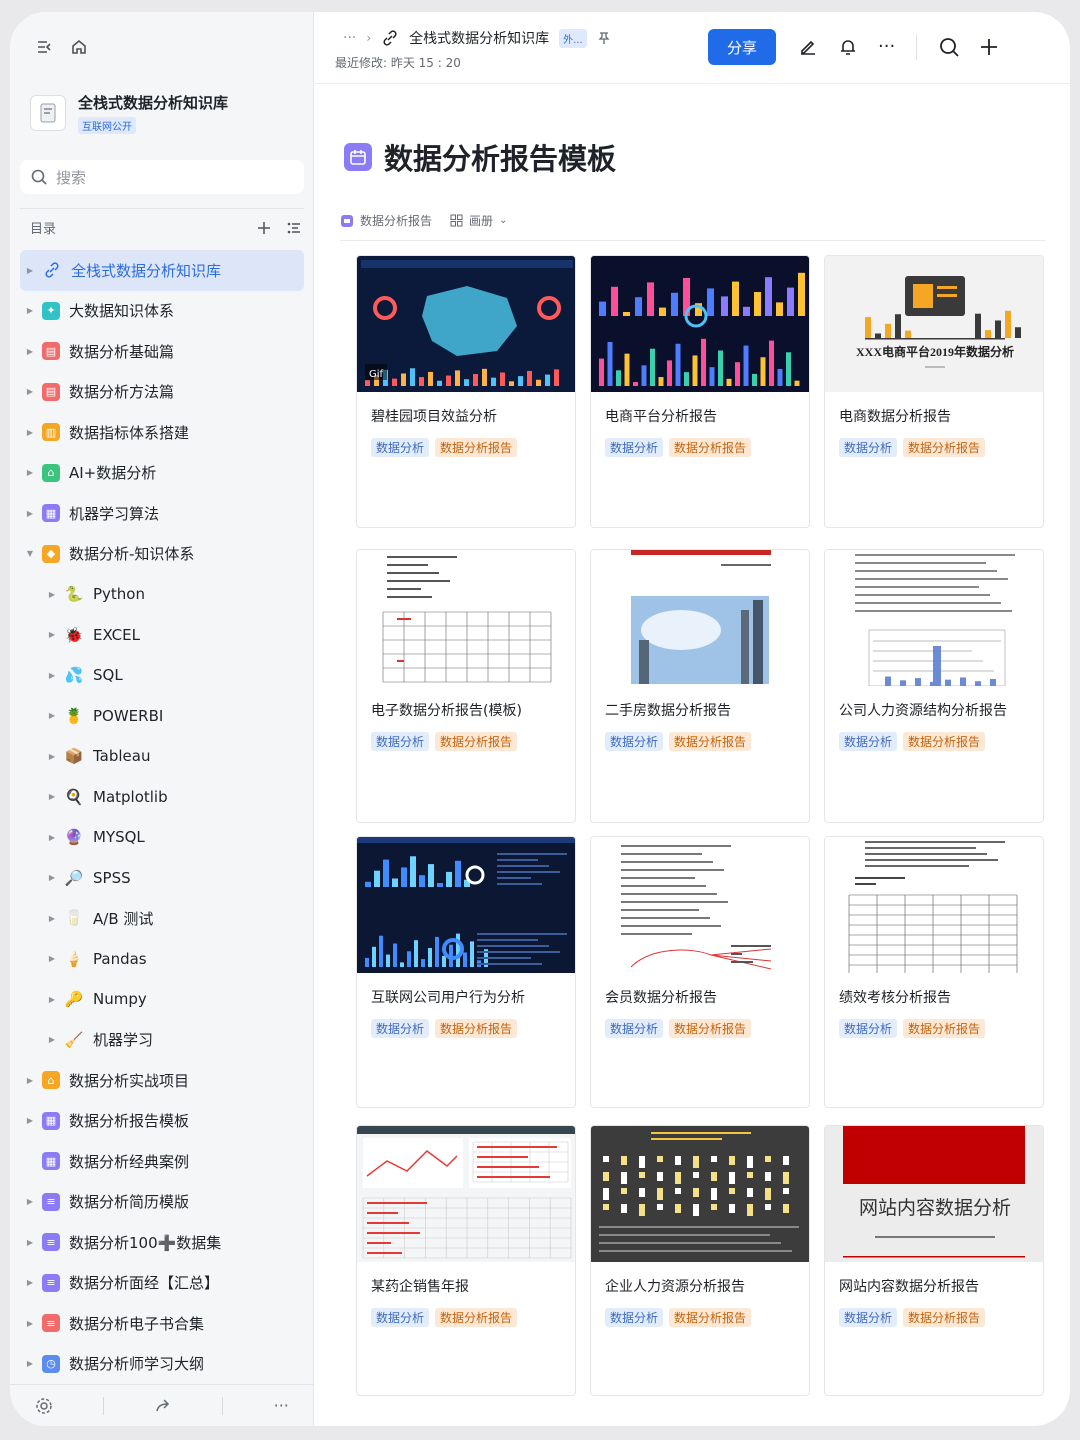  I want to click on gallery-card: Gif 碧桂园项目效益分析 数据分析 数据分析报告, so click(466, 391).